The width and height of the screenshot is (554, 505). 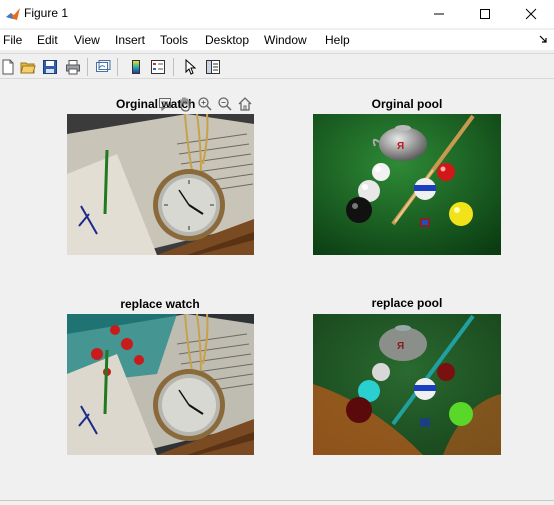 I want to click on colorbar-button, so click(x=136, y=67).